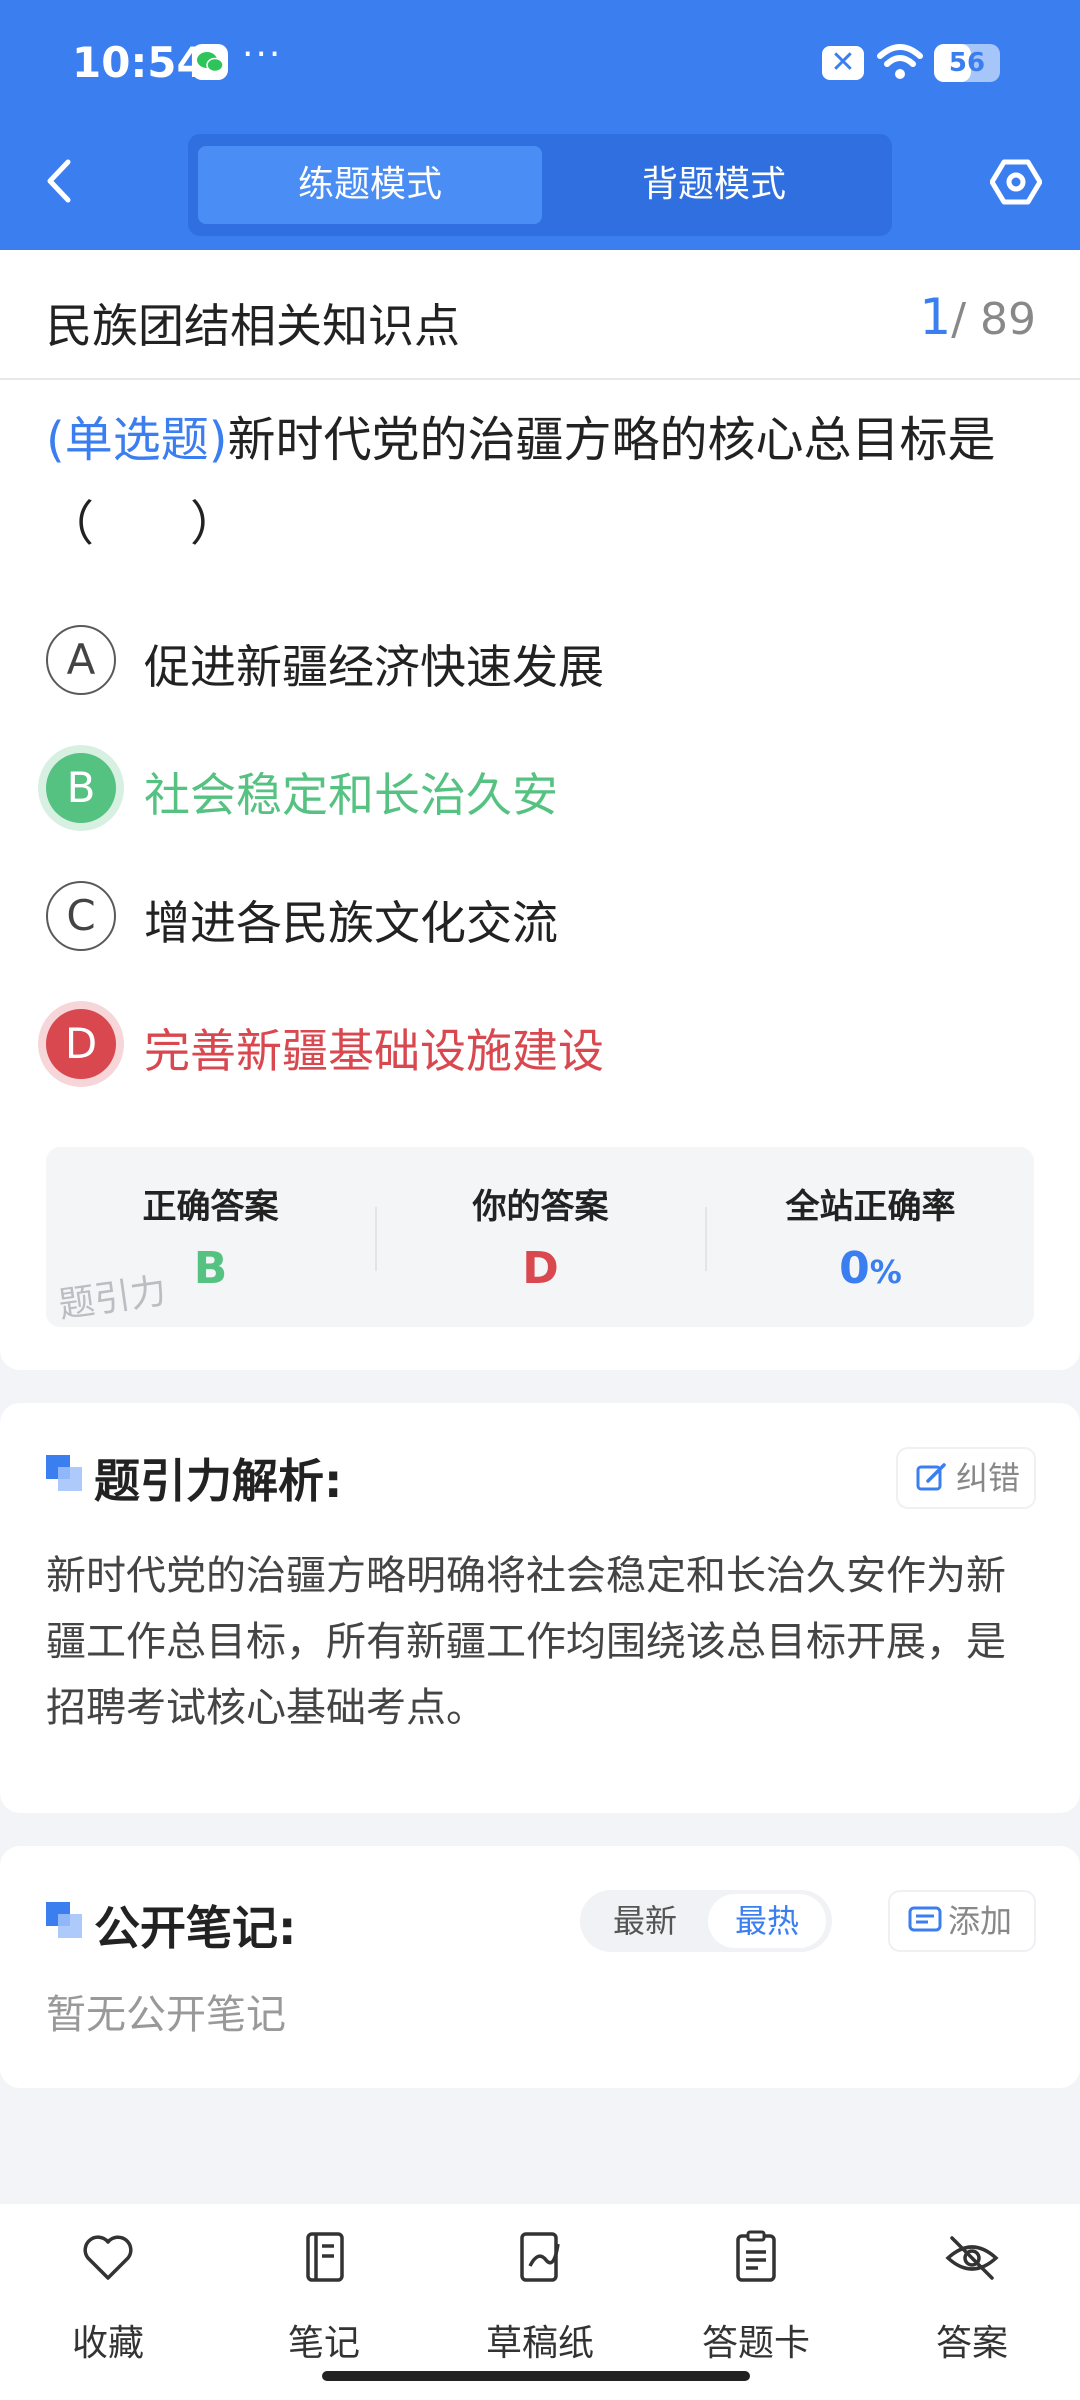  What do you see at coordinates (988, 1478) in the screenshot?
I see `report-error-label: 纠错` at bounding box center [988, 1478].